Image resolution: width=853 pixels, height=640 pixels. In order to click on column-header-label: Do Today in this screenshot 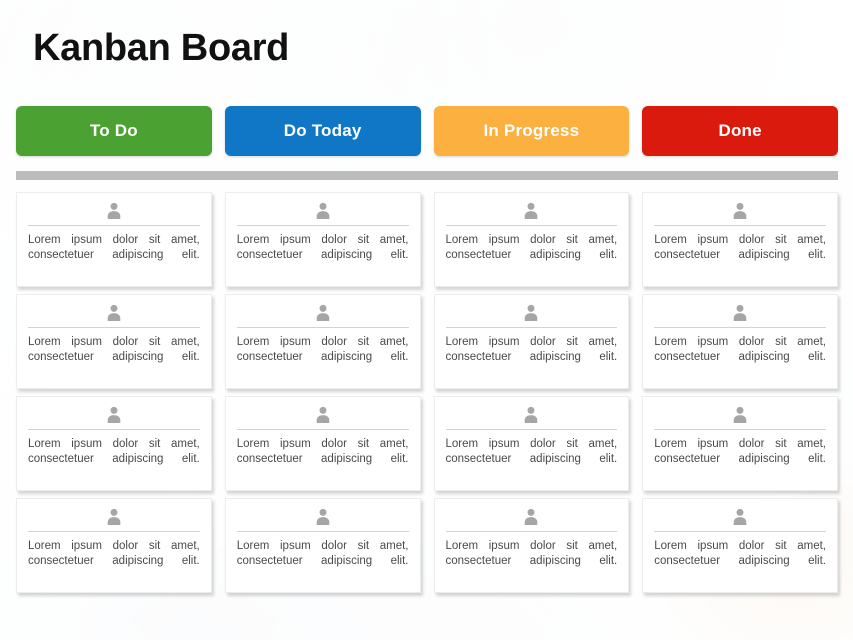, I will do `click(322, 130)`.